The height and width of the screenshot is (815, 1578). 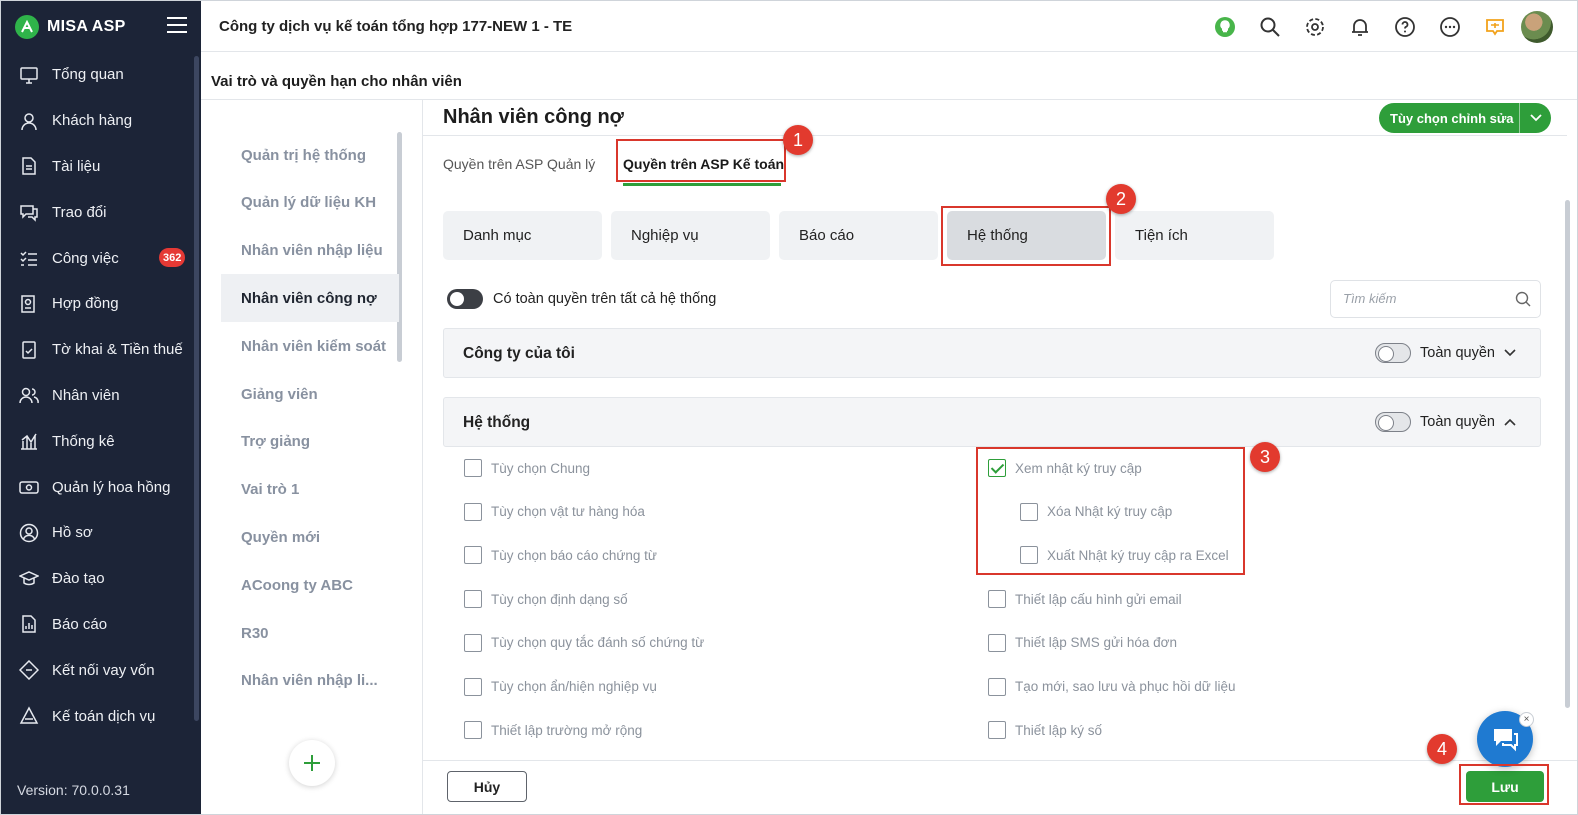 I want to click on sidebar-item-14: Kế toán dịch vụ, so click(x=101, y=716).